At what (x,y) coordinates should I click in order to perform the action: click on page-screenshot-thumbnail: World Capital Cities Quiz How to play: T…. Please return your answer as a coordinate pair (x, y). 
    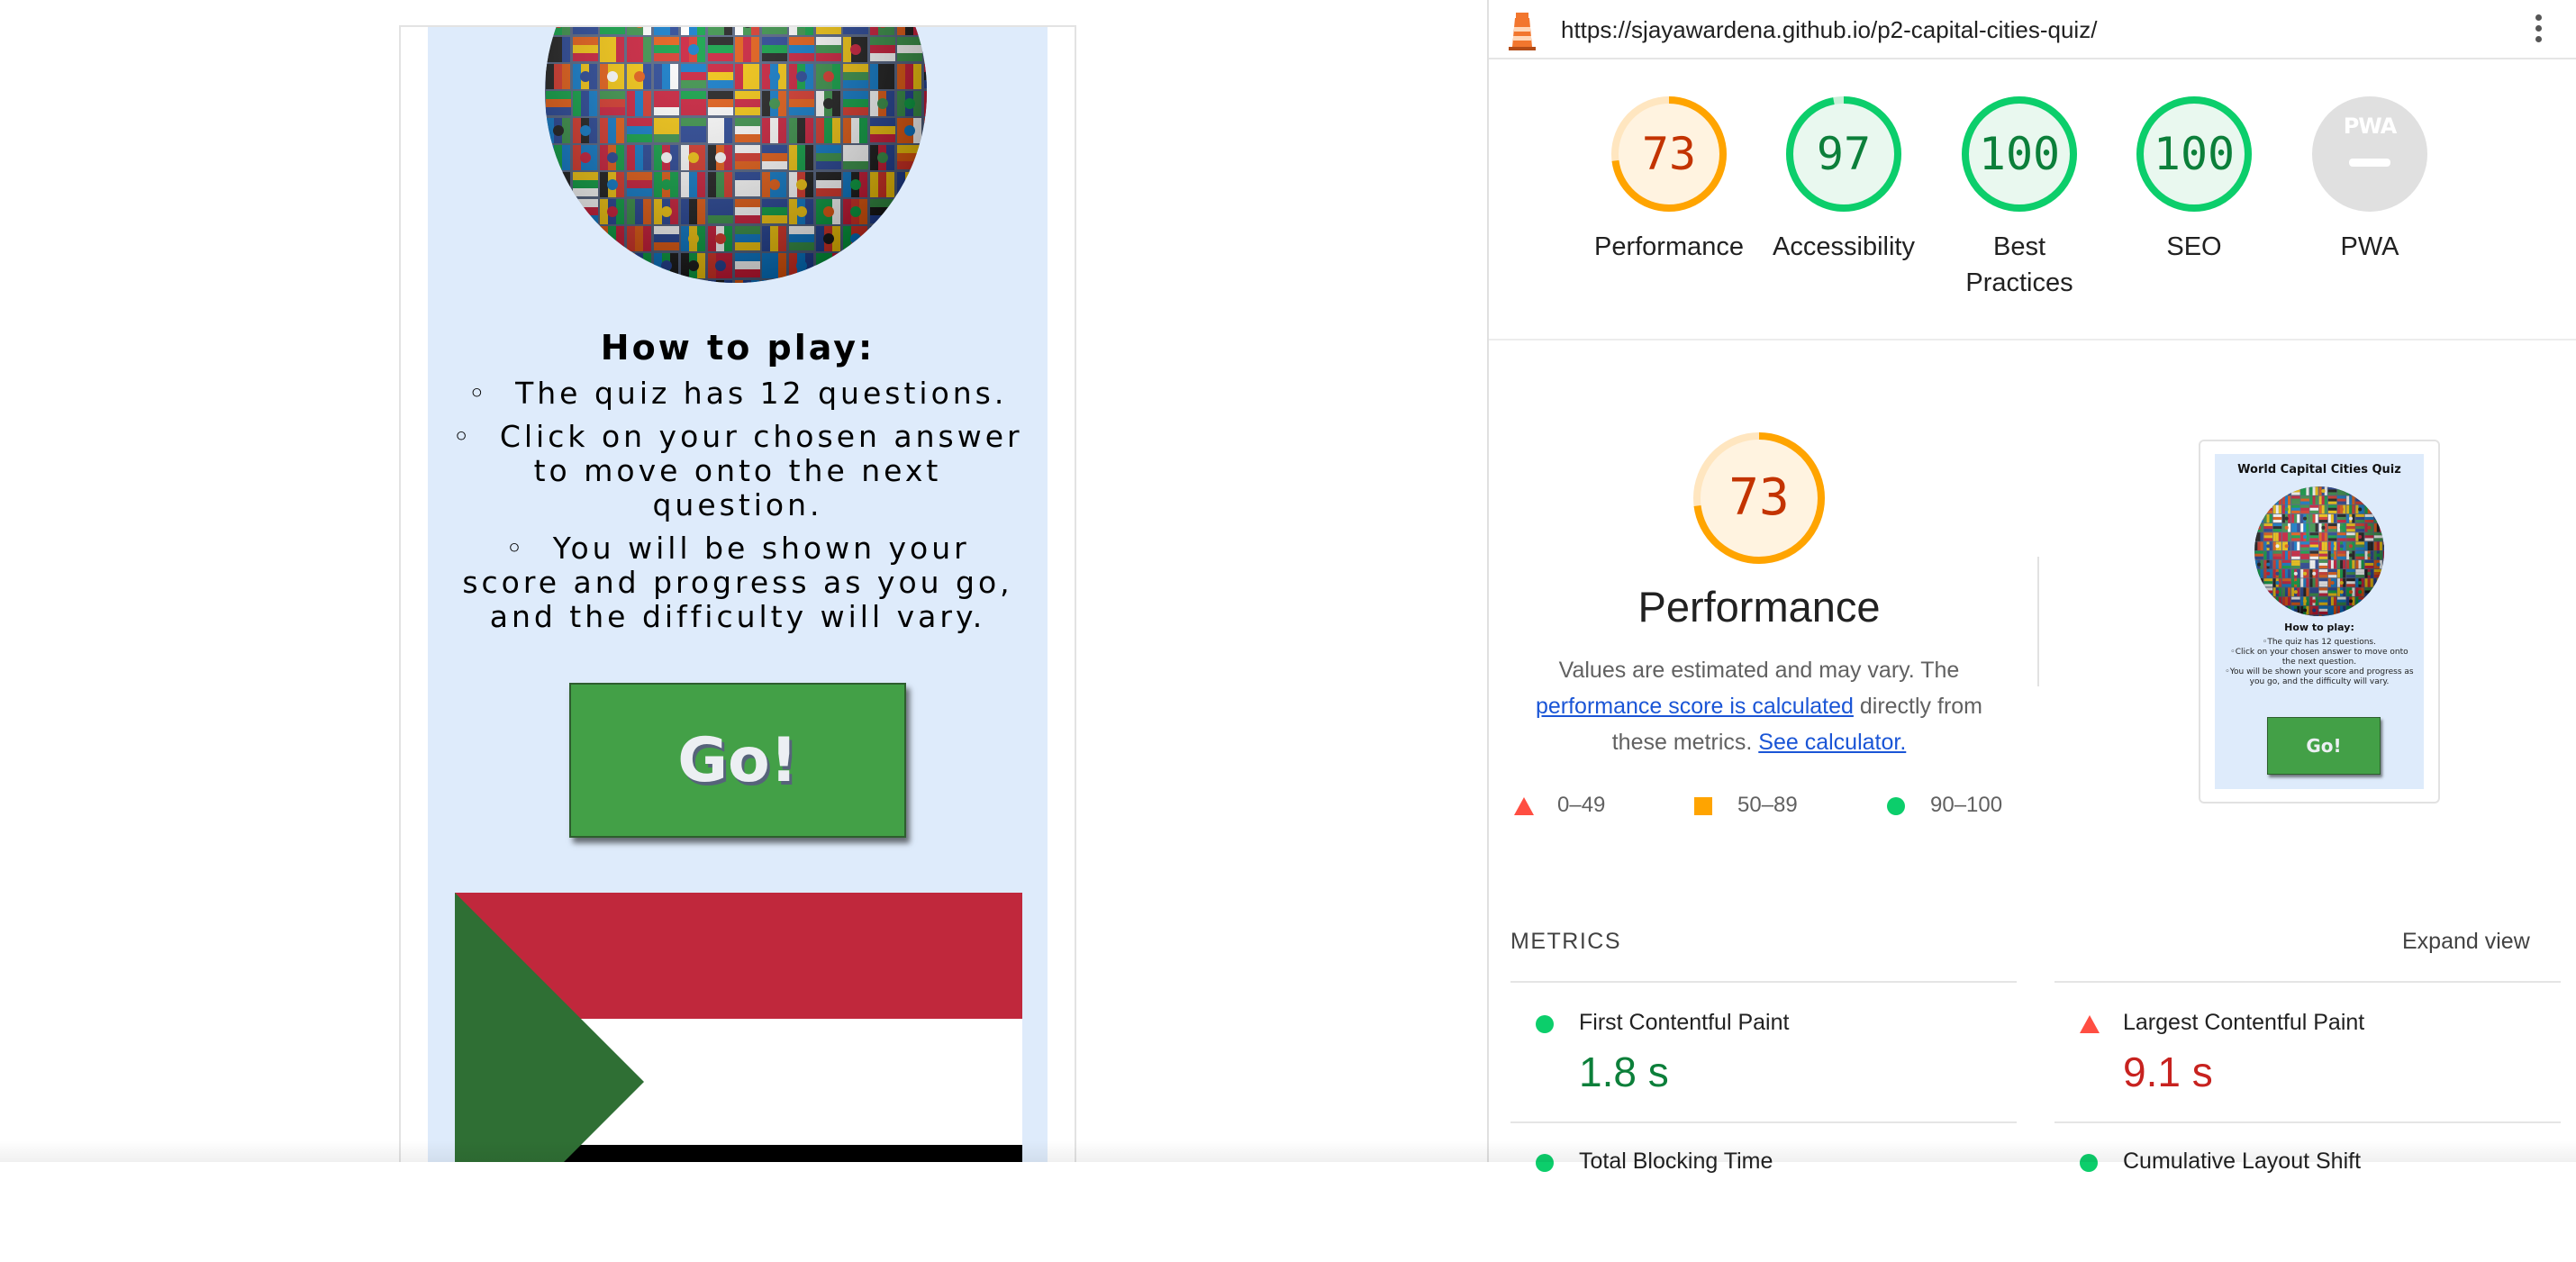
    Looking at the image, I should click on (2319, 622).